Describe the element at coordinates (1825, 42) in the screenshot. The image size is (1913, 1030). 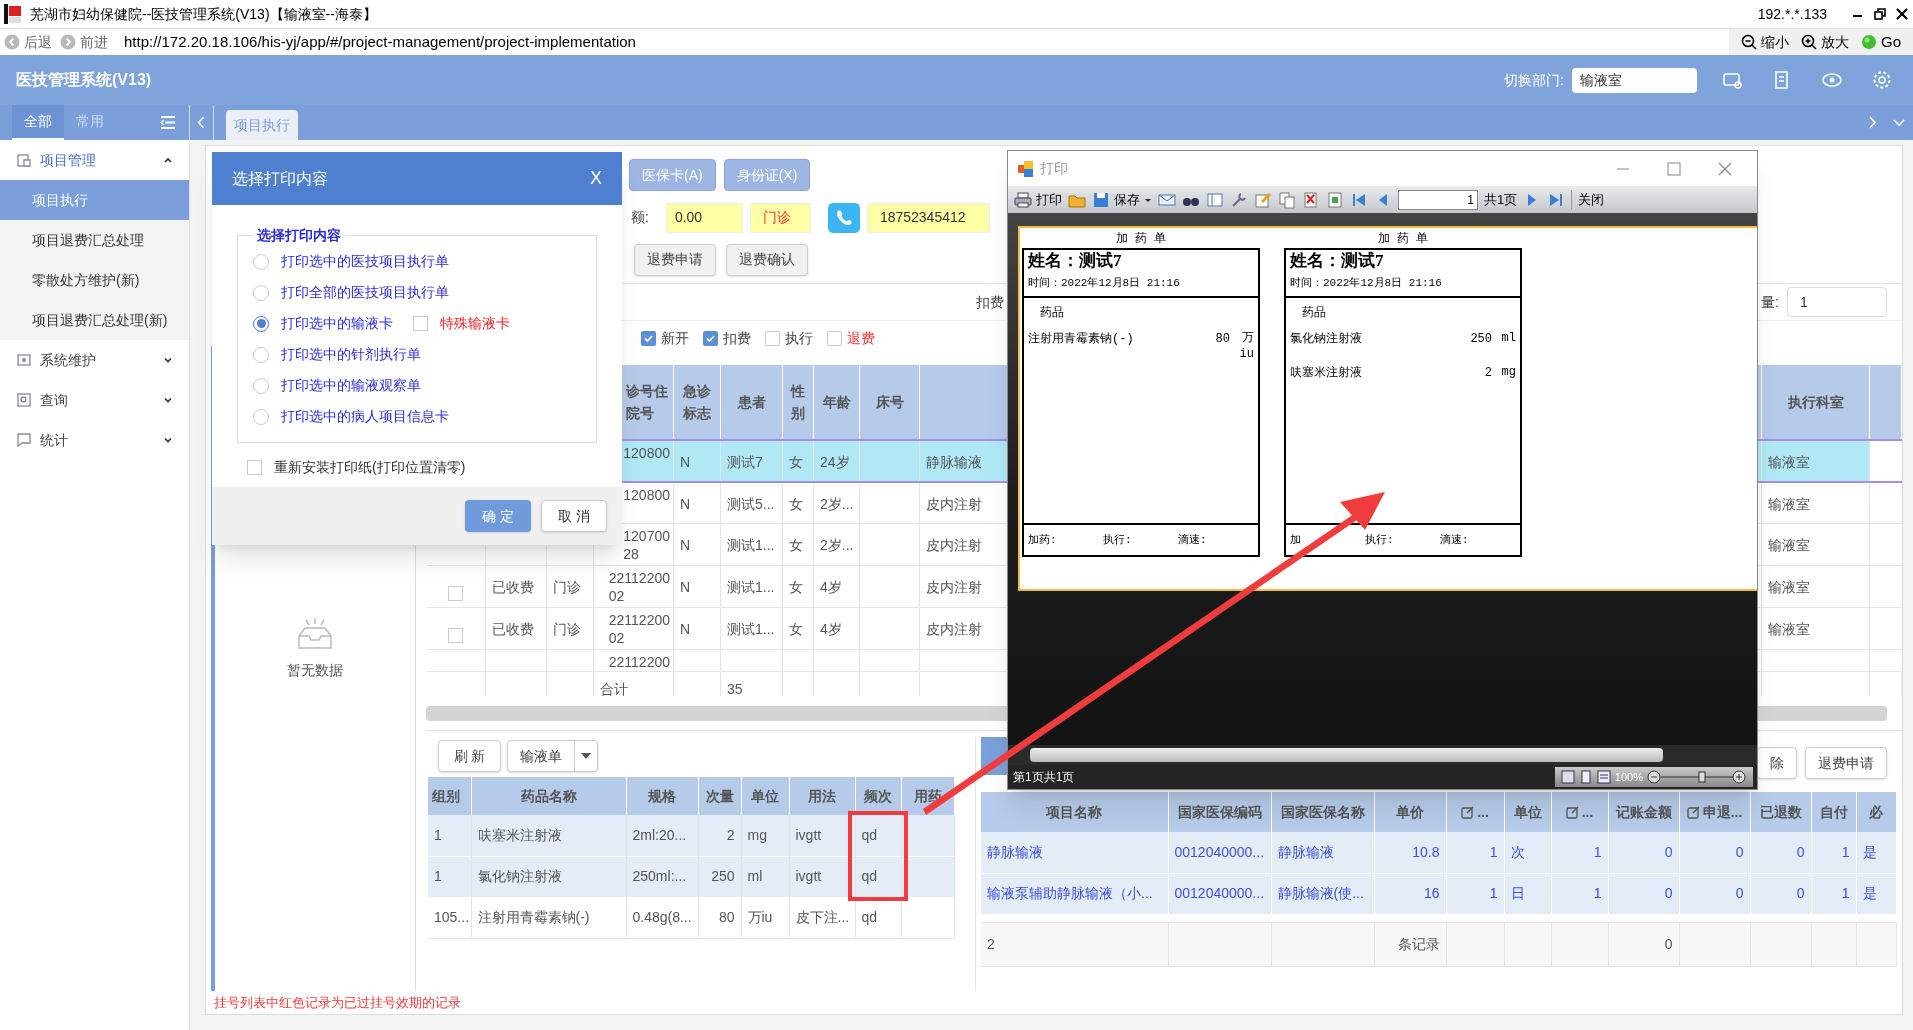
I see `zoom-in-button: 放大` at that location.